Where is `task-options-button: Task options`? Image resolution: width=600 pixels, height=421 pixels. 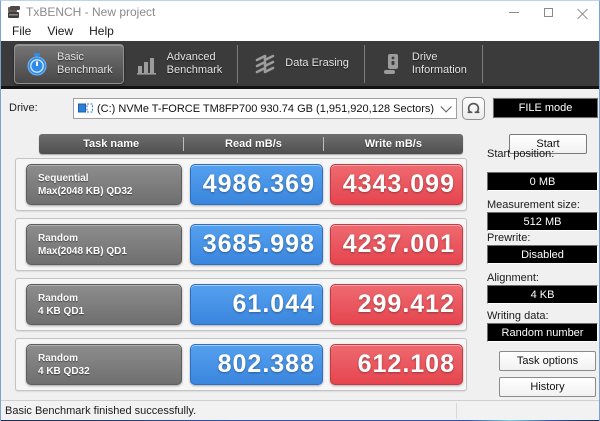
task-options-button: Task options is located at coordinates (547, 361).